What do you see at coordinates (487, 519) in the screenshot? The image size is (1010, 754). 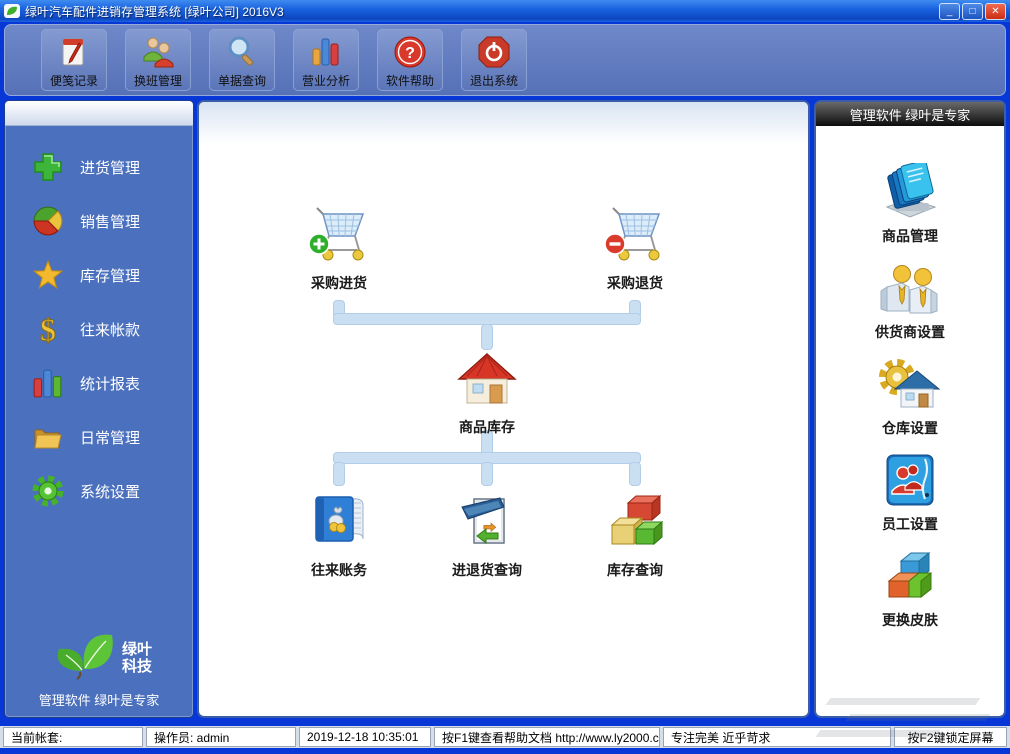 I see `inout-doc-icon` at bounding box center [487, 519].